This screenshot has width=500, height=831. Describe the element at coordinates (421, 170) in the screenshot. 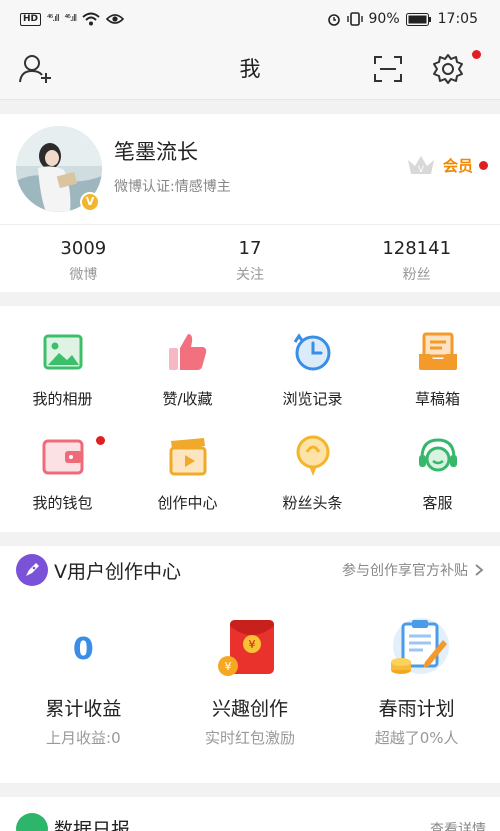

I see `svg-text: V` at that location.